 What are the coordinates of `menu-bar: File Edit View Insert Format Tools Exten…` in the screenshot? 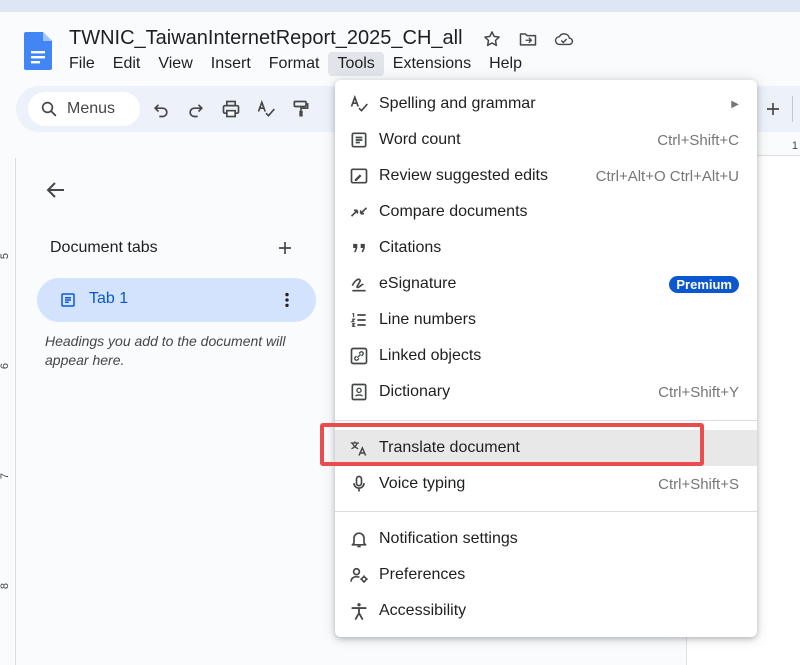 It's located at (295, 64).